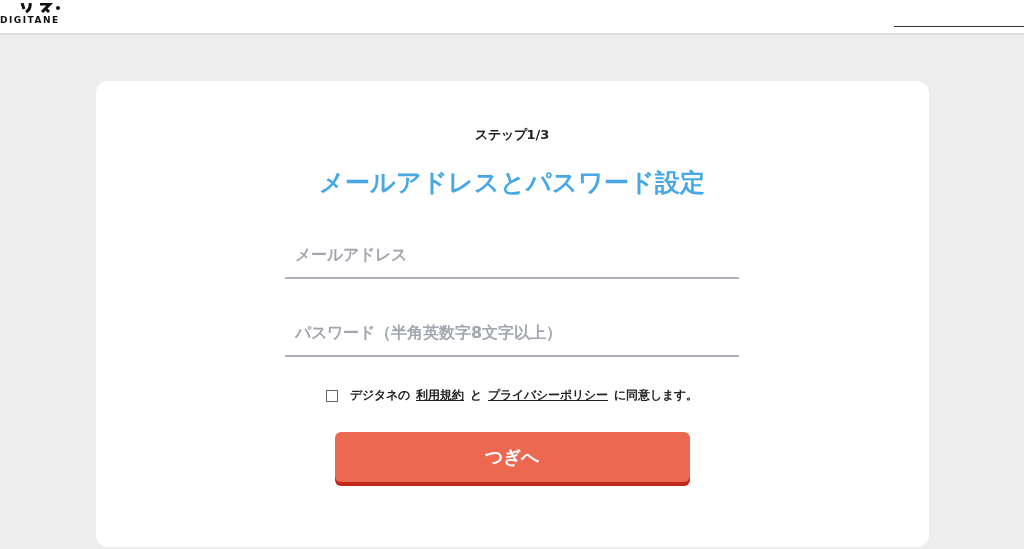 The height and width of the screenshot is (549, 1024). Describe the element at coordinates (656, 395) in the screenshot. I see `agreement-text: に同意します。` at that location.